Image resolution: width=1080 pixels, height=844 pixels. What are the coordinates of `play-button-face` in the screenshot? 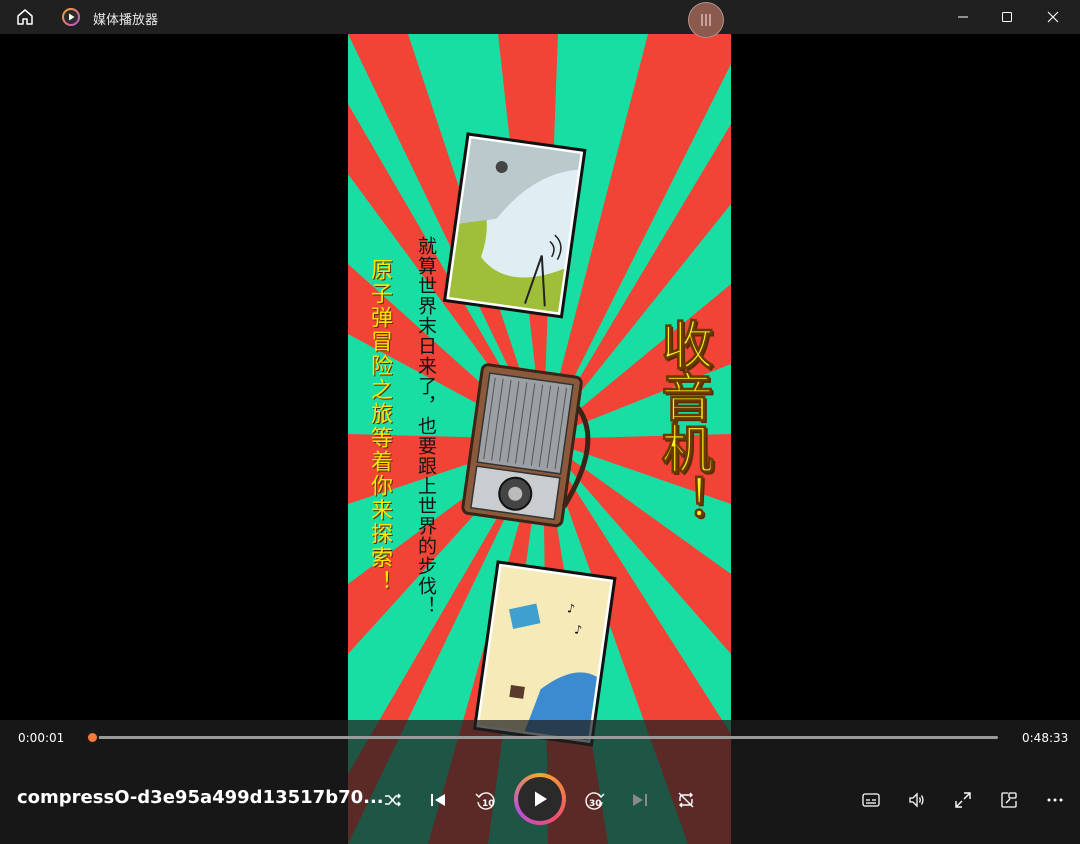 It's located at (540, 799).